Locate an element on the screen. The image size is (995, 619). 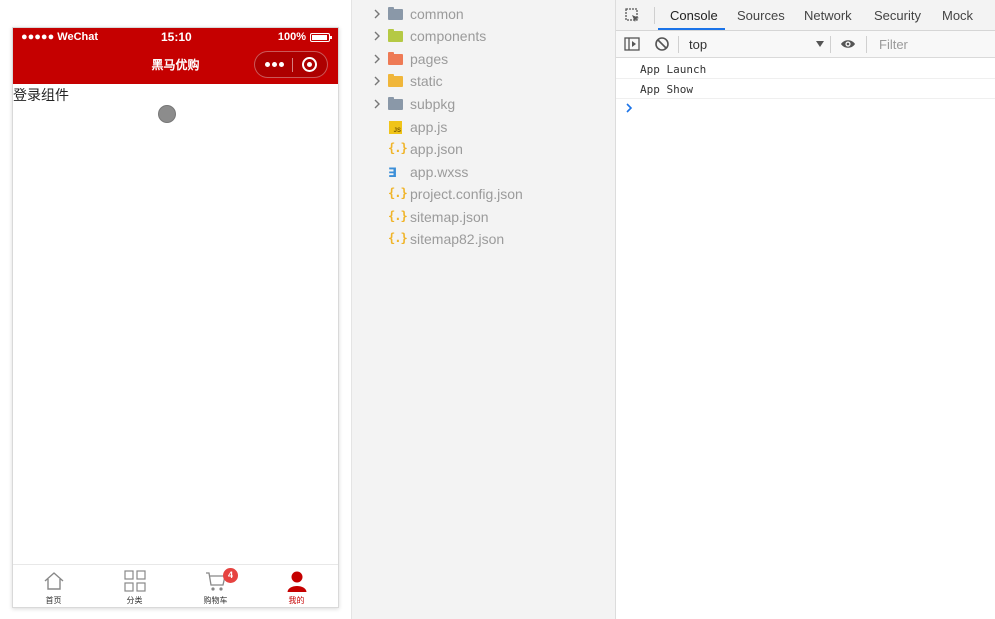
dropdown-caret-icon is located at coordinates (820, 44).